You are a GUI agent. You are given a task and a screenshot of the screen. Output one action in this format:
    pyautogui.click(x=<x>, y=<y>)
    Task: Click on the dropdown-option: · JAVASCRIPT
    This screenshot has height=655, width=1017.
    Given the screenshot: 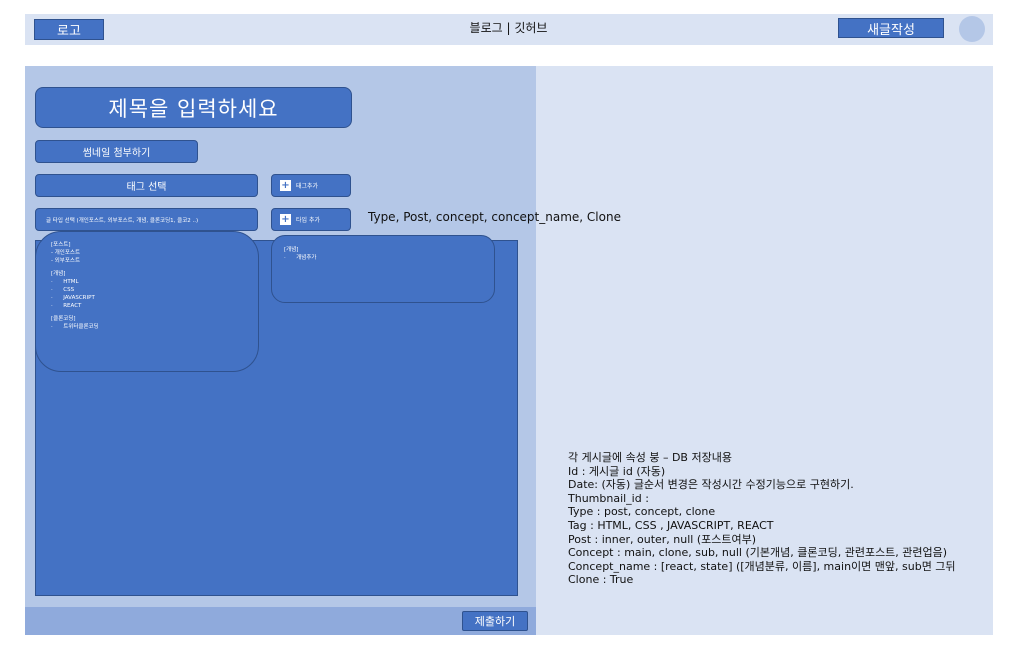 What is the action you would take?
    pyautogui.click(x=154, y=299)
    